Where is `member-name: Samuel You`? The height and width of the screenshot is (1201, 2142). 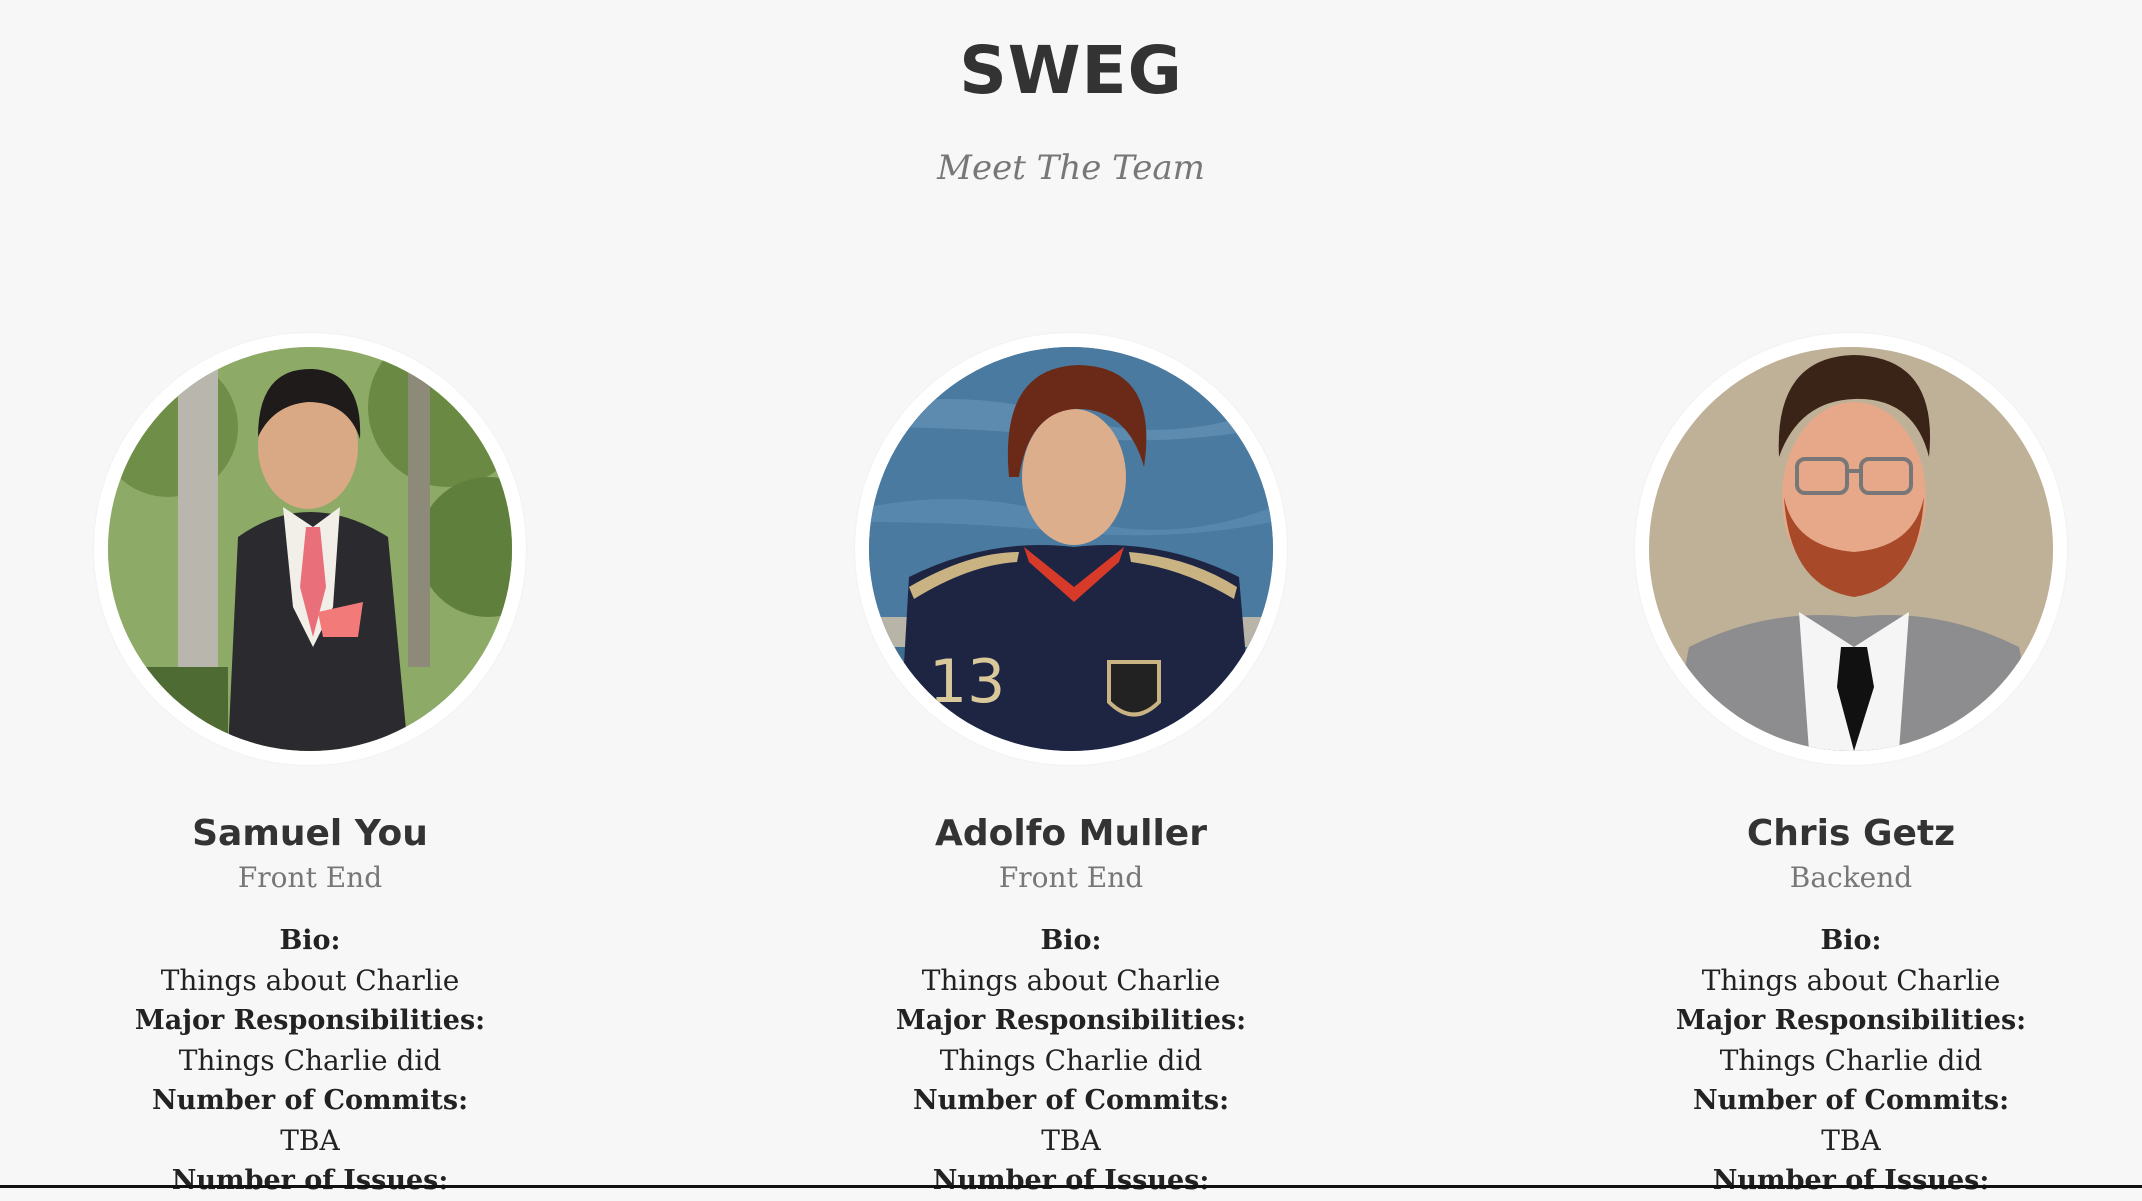 member-name: Samuel You is located at coordinates (310, 833).